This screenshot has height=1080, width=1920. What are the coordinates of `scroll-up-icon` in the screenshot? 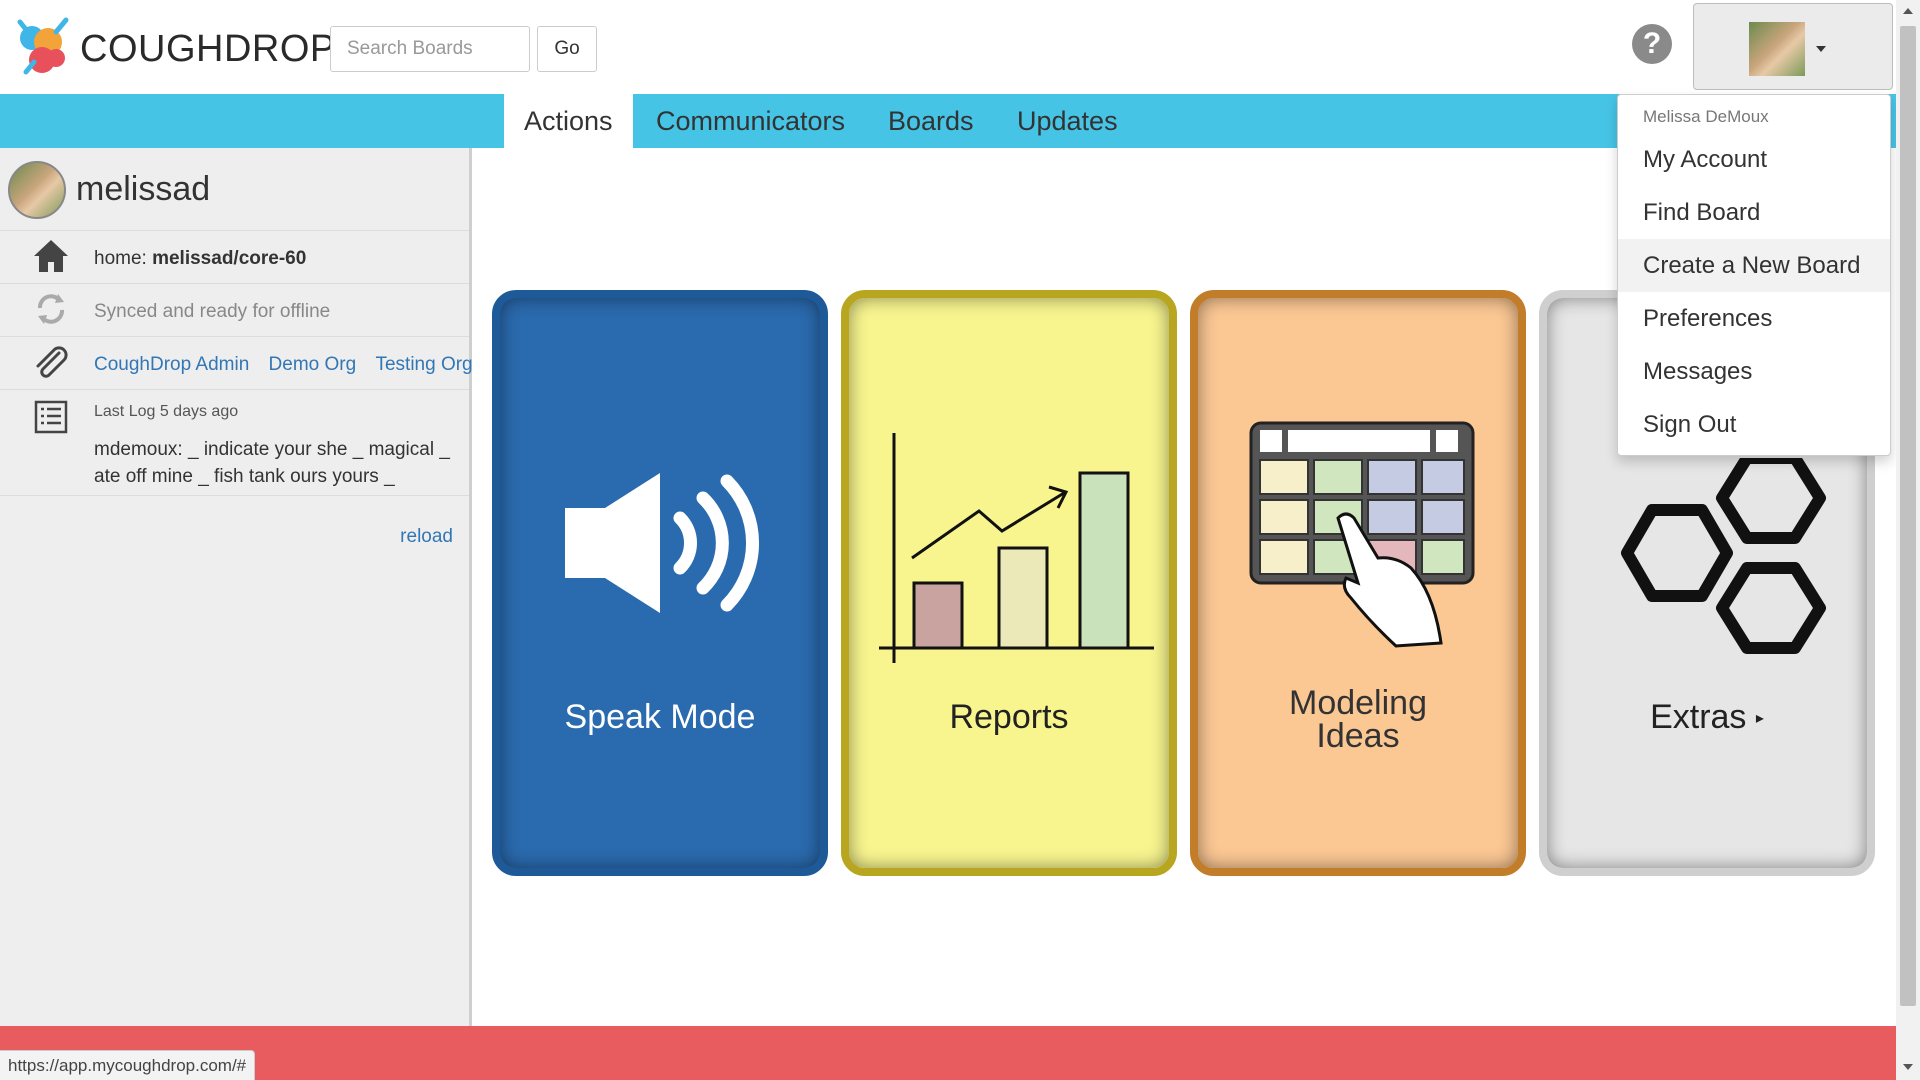 It's located at (1908, 11).